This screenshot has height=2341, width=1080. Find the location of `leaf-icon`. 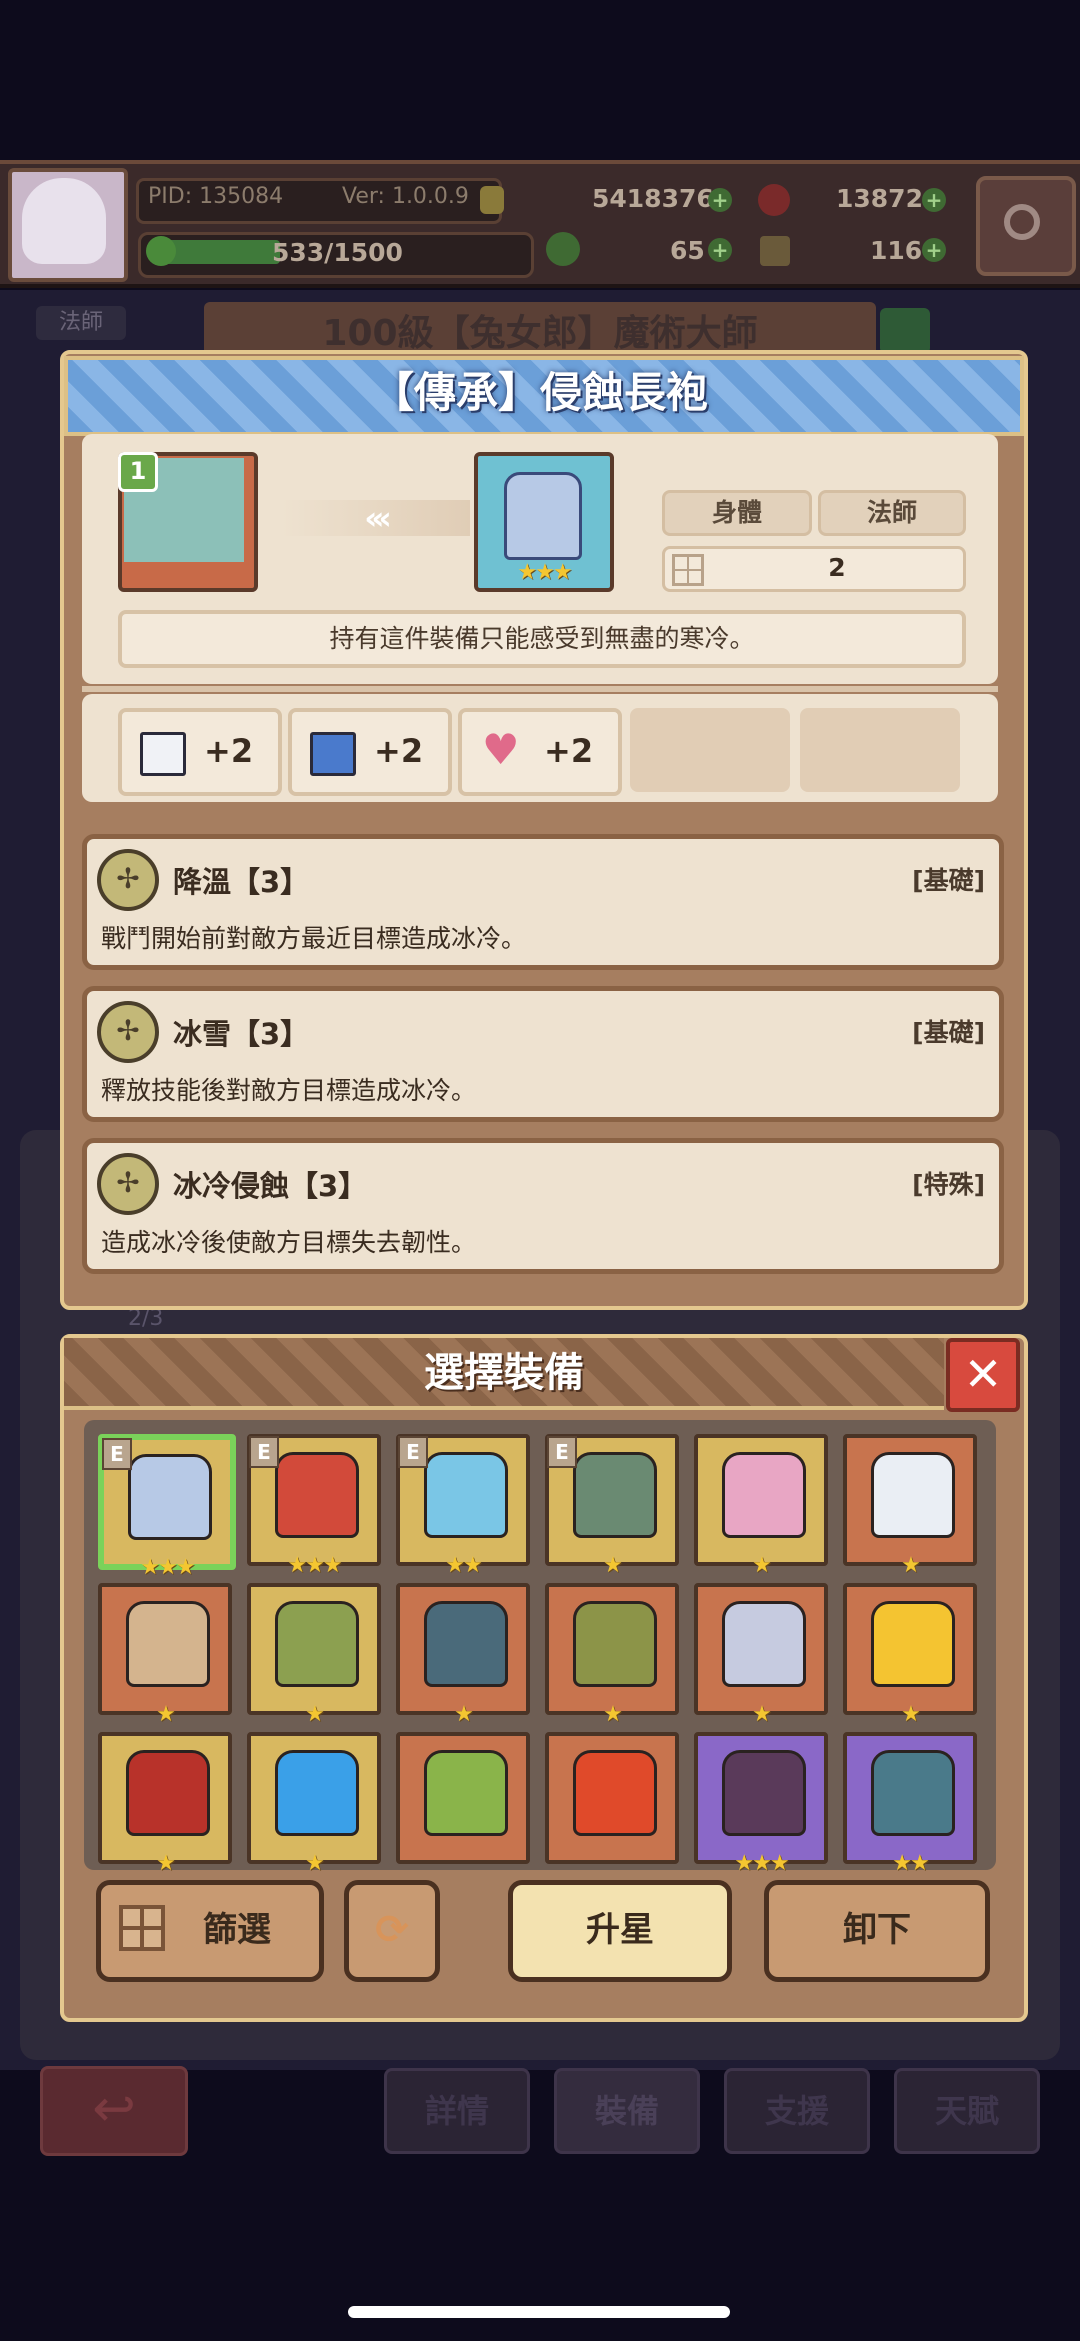

leaf-icon is located at coordinates (161, 251).